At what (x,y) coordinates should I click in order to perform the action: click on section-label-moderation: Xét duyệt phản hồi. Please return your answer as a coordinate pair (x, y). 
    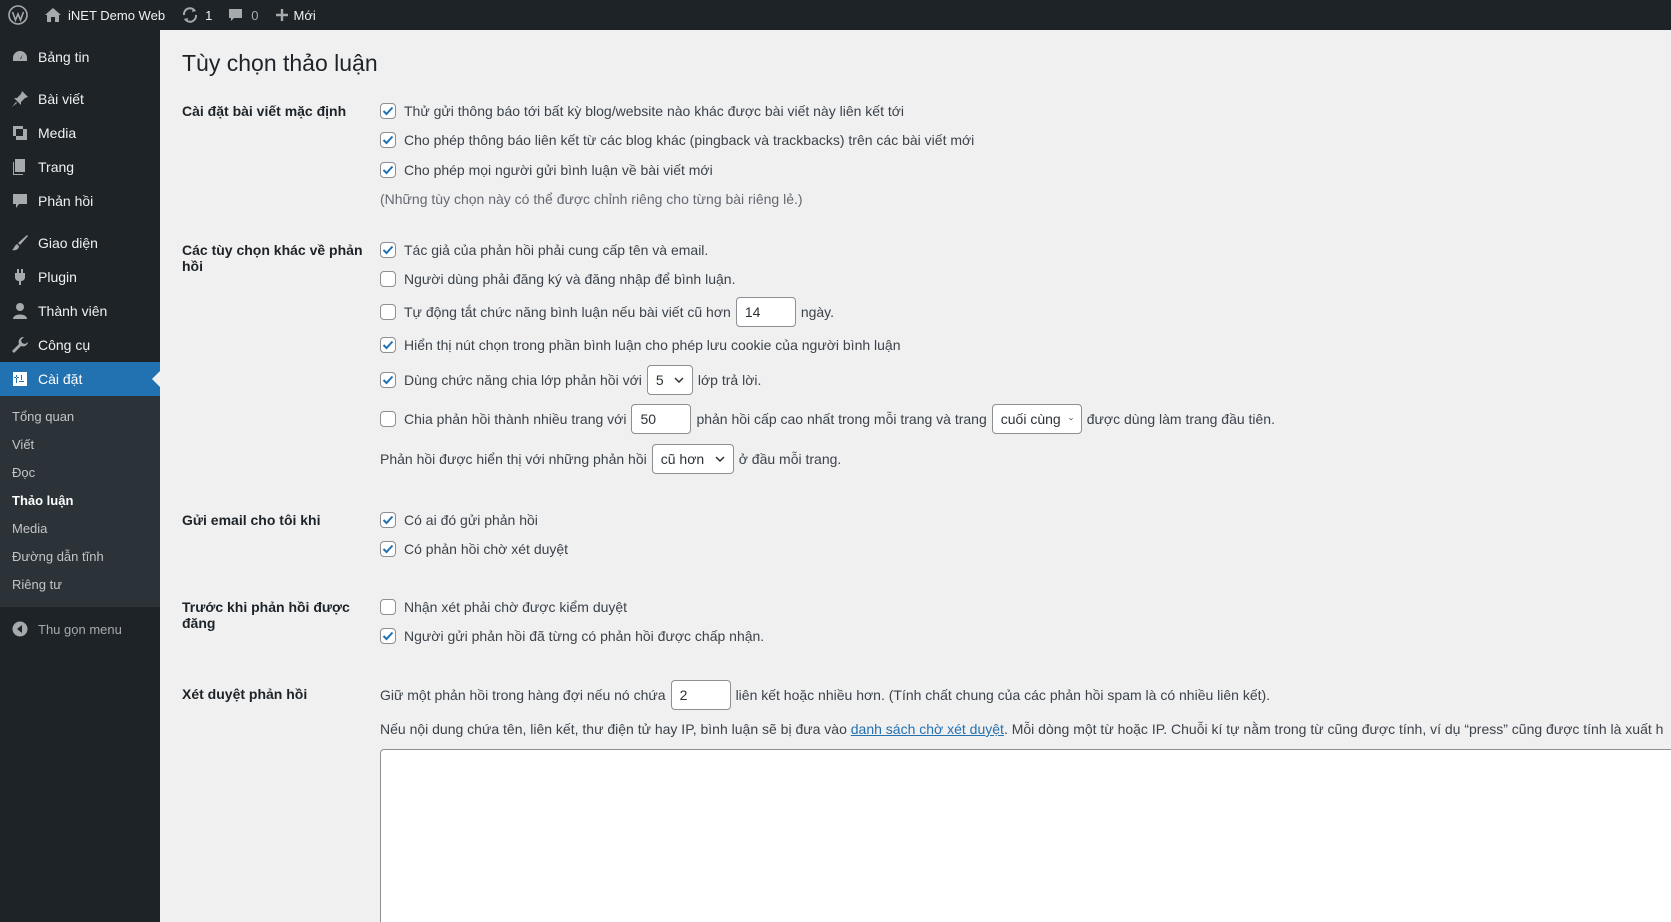
    Looking at the image, I should click on (245, 694).